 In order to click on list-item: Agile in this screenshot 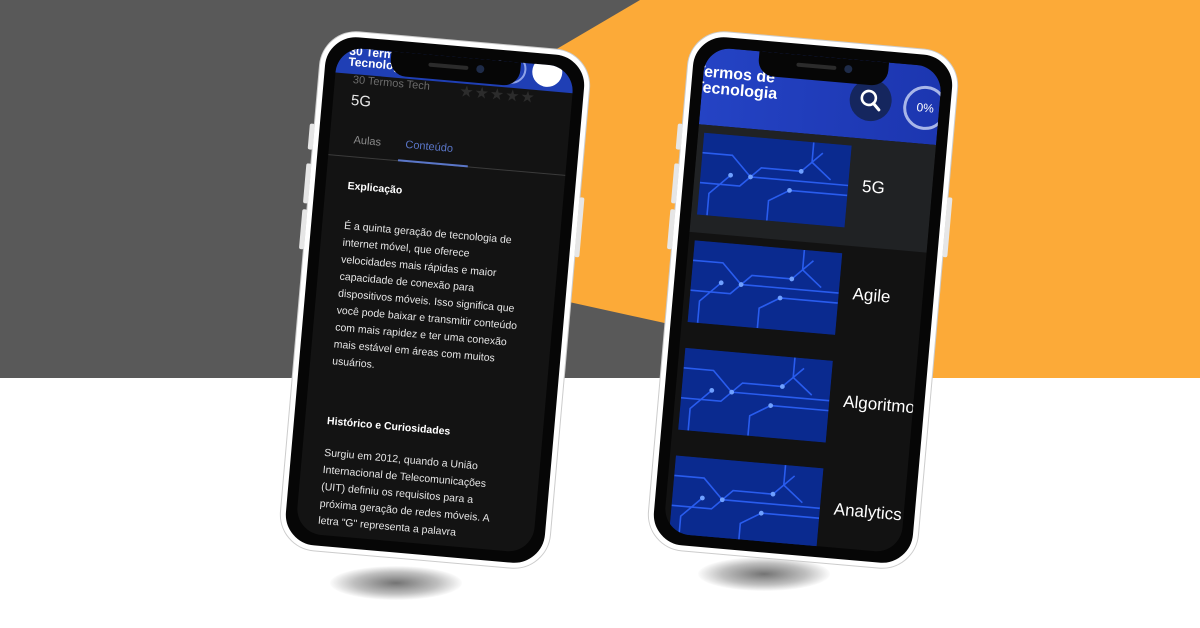, I will do `click(803, 296)`.